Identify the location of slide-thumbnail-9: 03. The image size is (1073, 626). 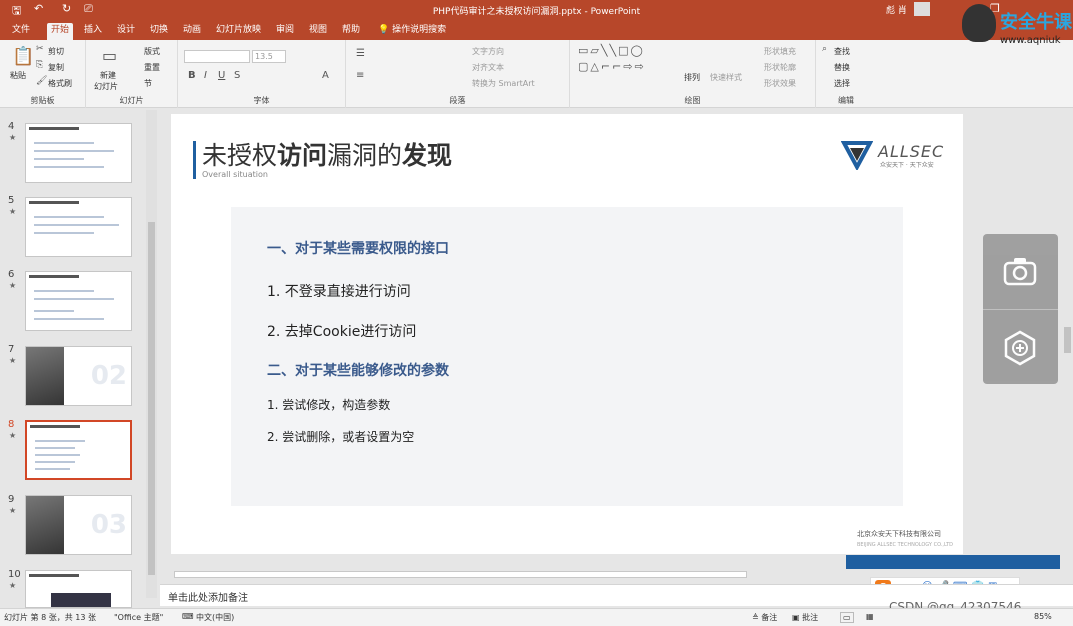
(78, 525).